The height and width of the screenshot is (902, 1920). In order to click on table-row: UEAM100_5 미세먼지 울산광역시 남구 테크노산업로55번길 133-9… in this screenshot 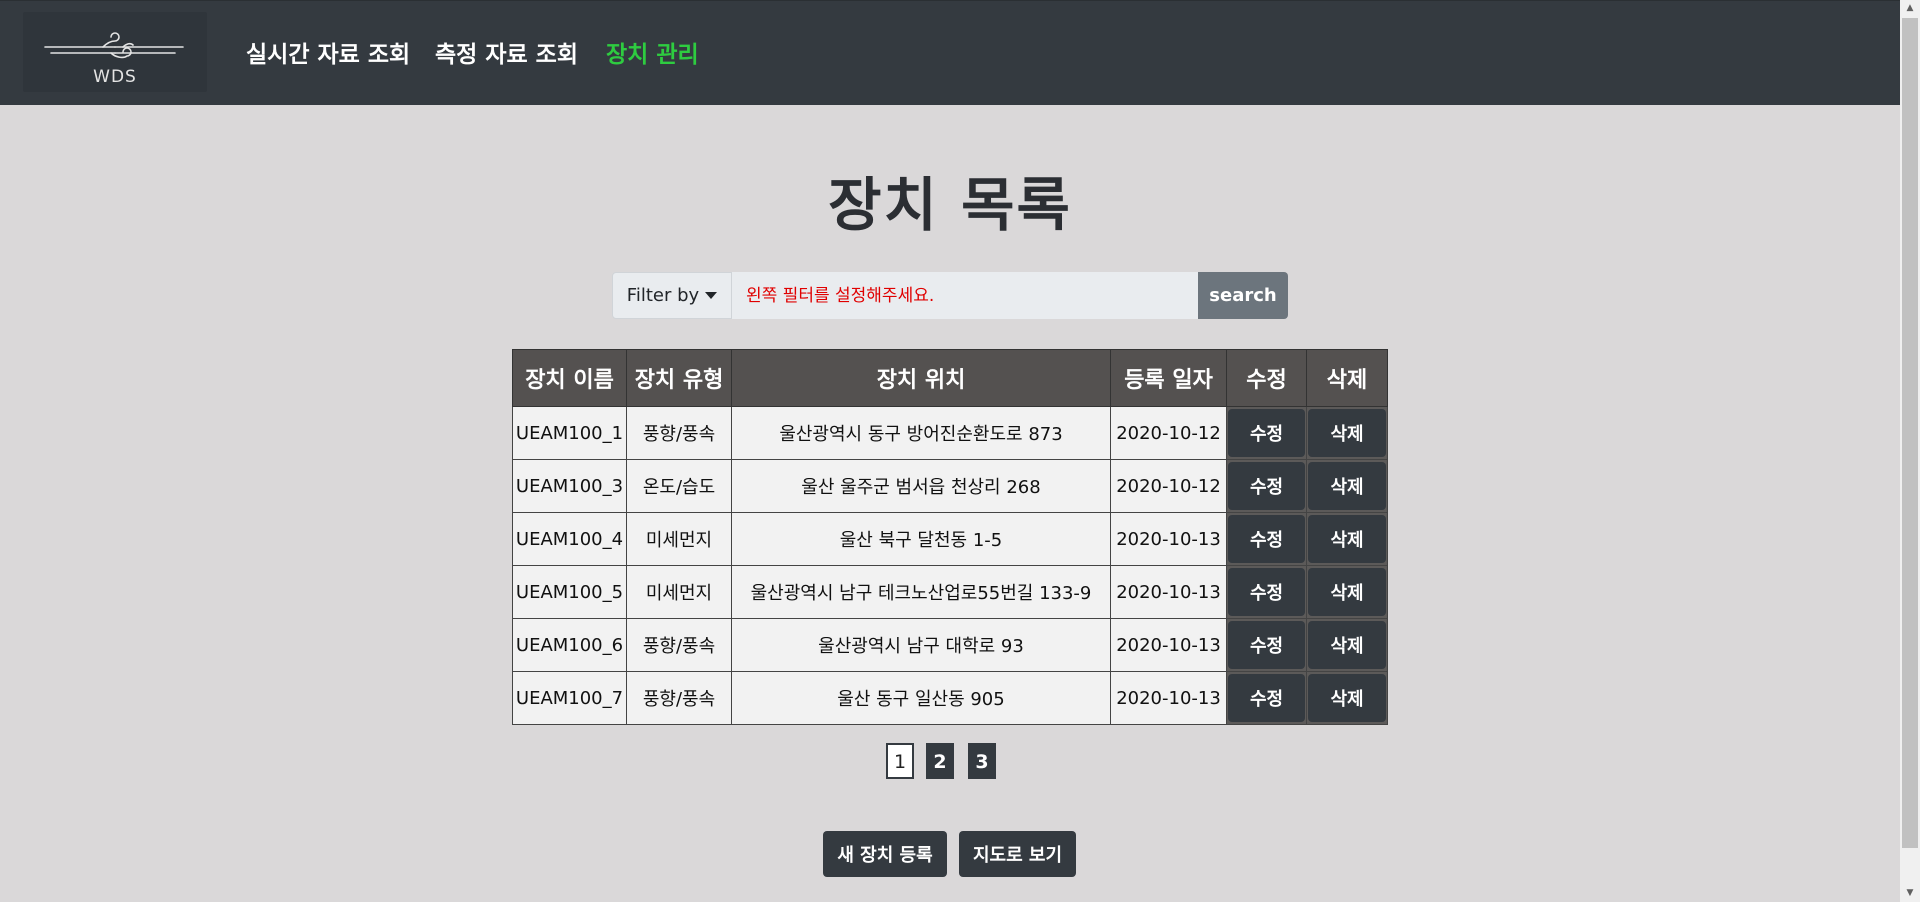, I will do `click(950, 592)`.